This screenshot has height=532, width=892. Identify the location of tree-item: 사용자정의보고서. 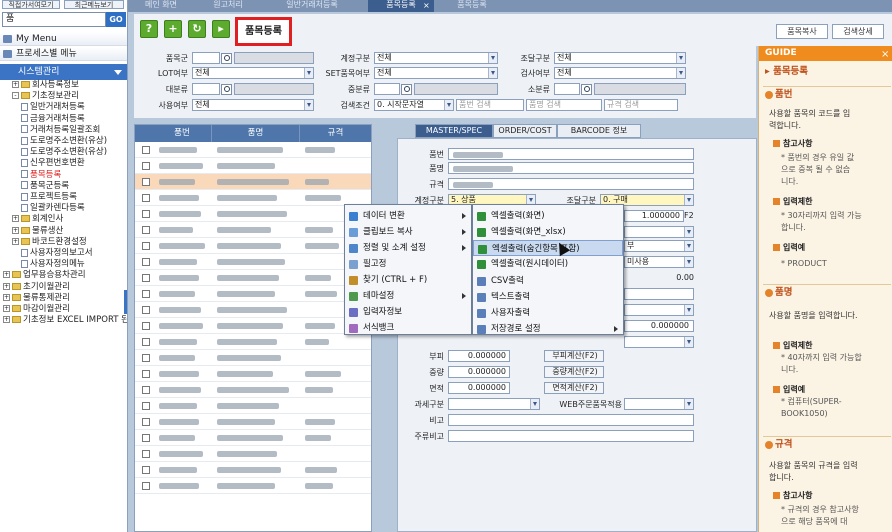
(57, 253).